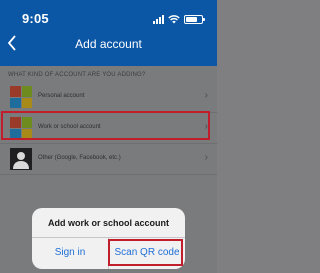 The height and width of the screenshot is (273, 320). What do you see at coordinates (35, 18) in the screenshot?
I see `status-time: 9:05` at bounding box center [35, 18].